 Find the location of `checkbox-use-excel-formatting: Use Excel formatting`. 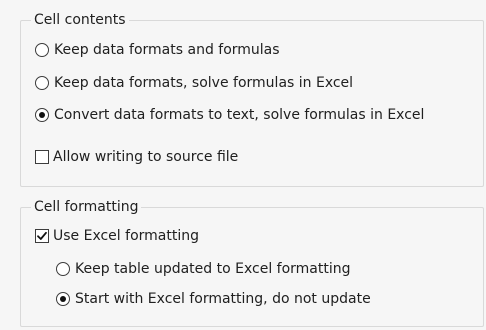

checkbox-use-excel-formatting: Use Excel formatting is located at coordinates (117, 236).